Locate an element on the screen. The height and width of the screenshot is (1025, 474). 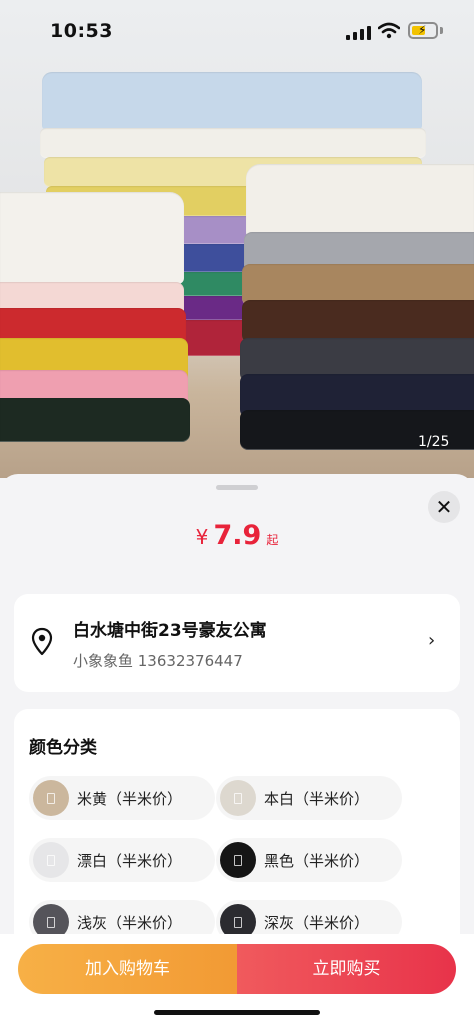
close-icon: ✕ is located at coordinates (444, 507).